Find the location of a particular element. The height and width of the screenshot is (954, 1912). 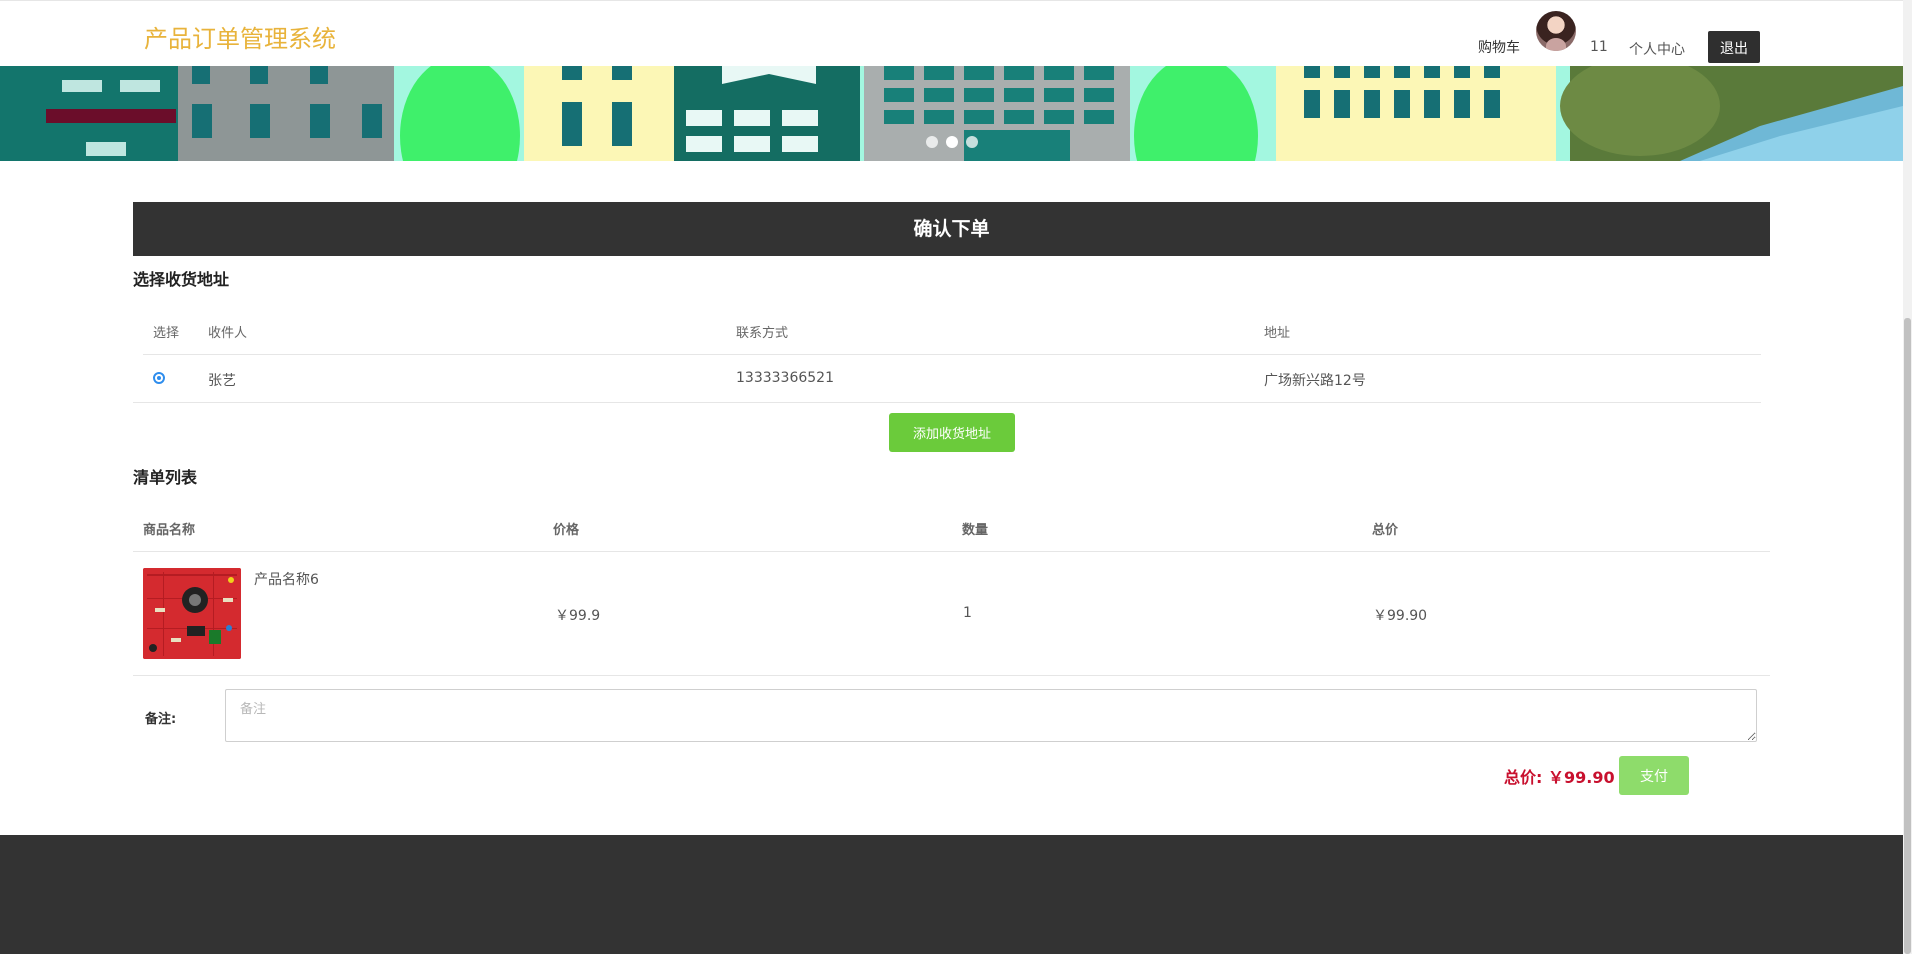

recipient-name: 张艺 is located at coordinates (222, 381).